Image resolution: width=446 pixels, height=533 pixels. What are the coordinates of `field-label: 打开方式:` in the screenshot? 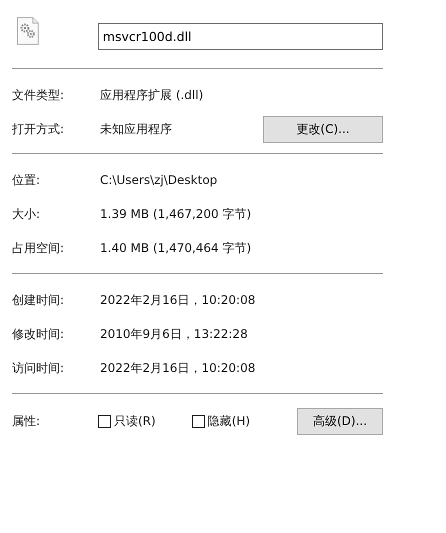 It's located at (39, 129).